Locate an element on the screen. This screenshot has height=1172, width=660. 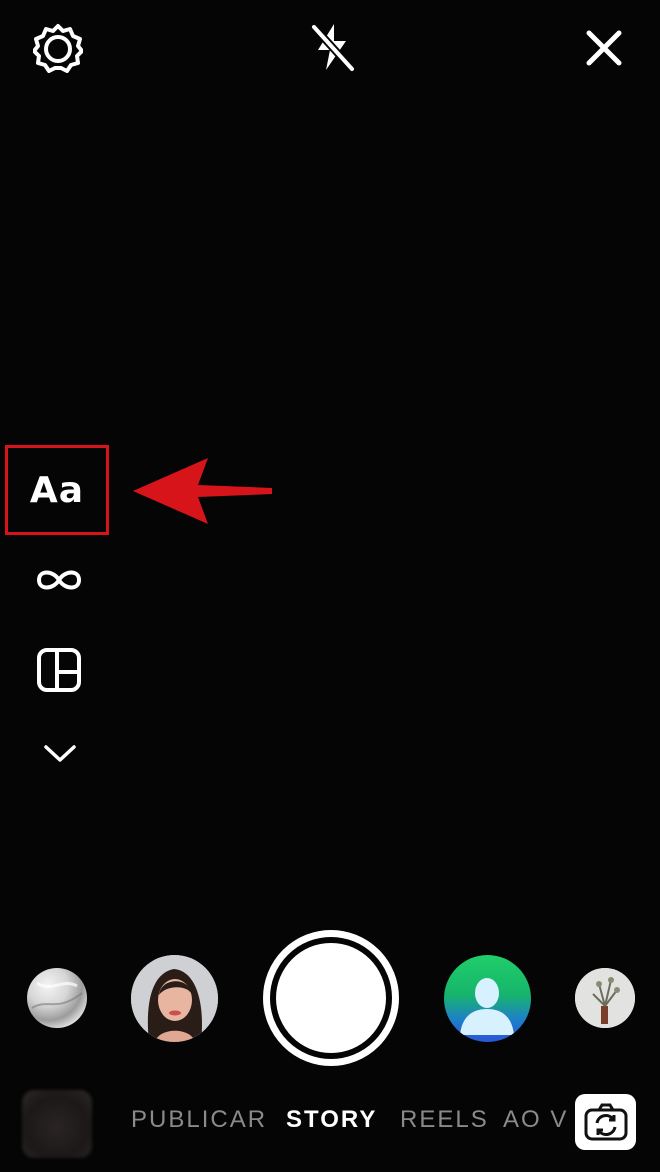
settings-button is located at coordinates (58, 48).